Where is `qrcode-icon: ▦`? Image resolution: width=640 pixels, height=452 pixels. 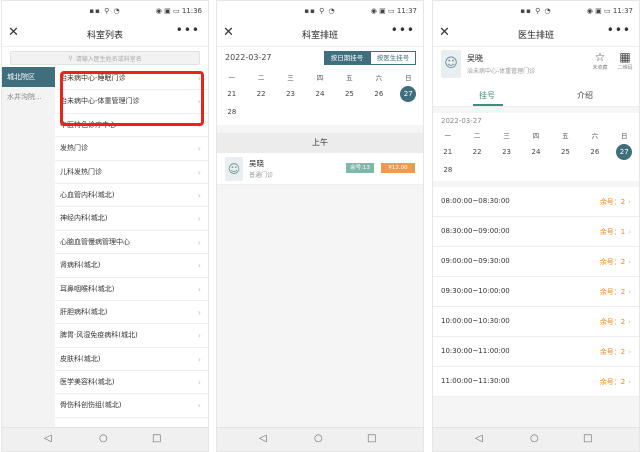
qrcode-icon: ▦ is located at coordinates (625, 57).